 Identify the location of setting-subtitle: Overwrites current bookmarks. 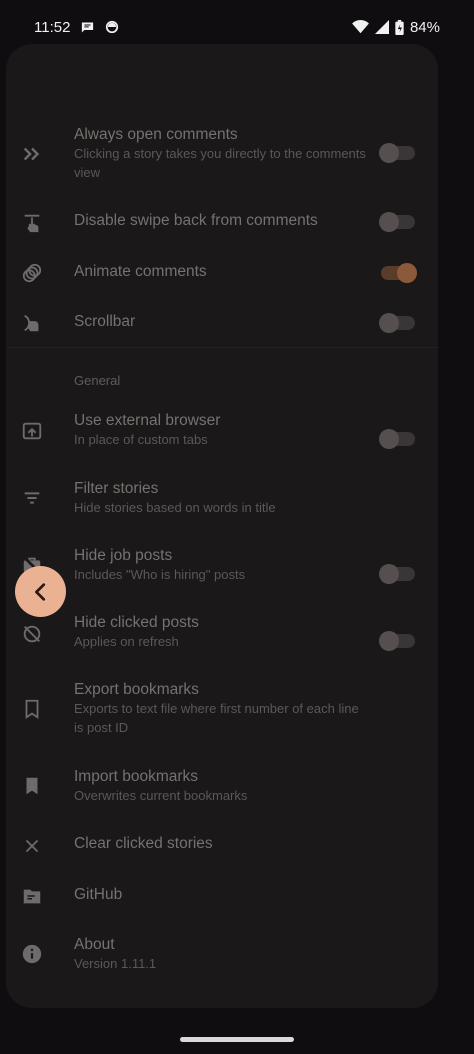
(161, 795).